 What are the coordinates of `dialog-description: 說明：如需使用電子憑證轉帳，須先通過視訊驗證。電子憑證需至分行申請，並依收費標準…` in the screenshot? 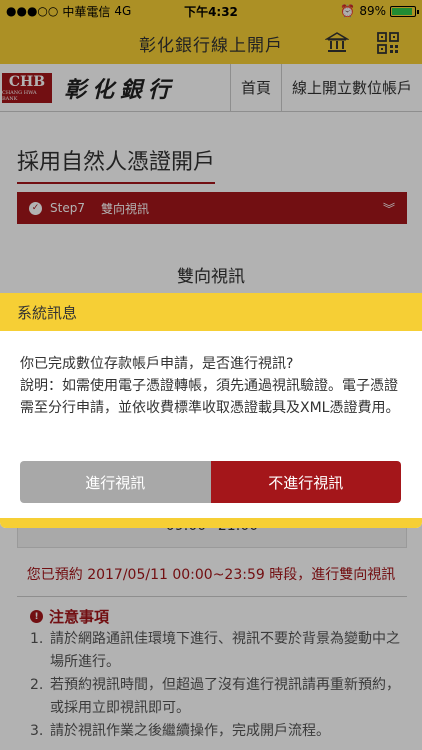 It's located at (210, 397).